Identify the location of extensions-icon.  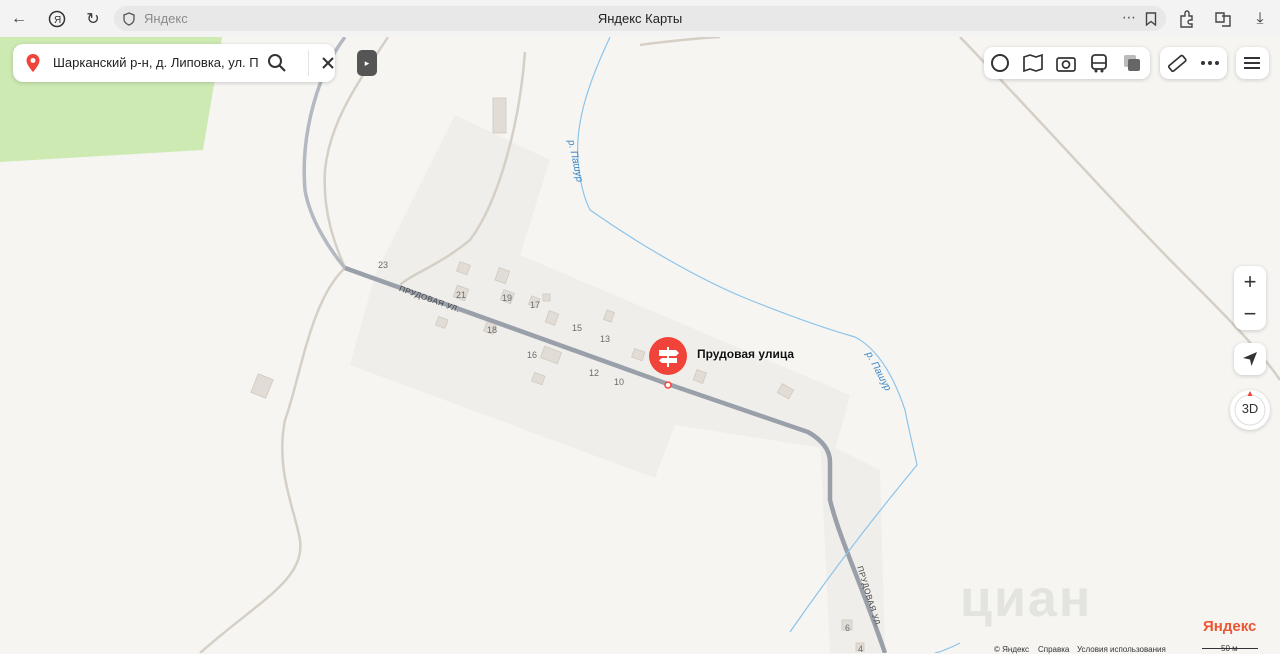
(1187, 19).